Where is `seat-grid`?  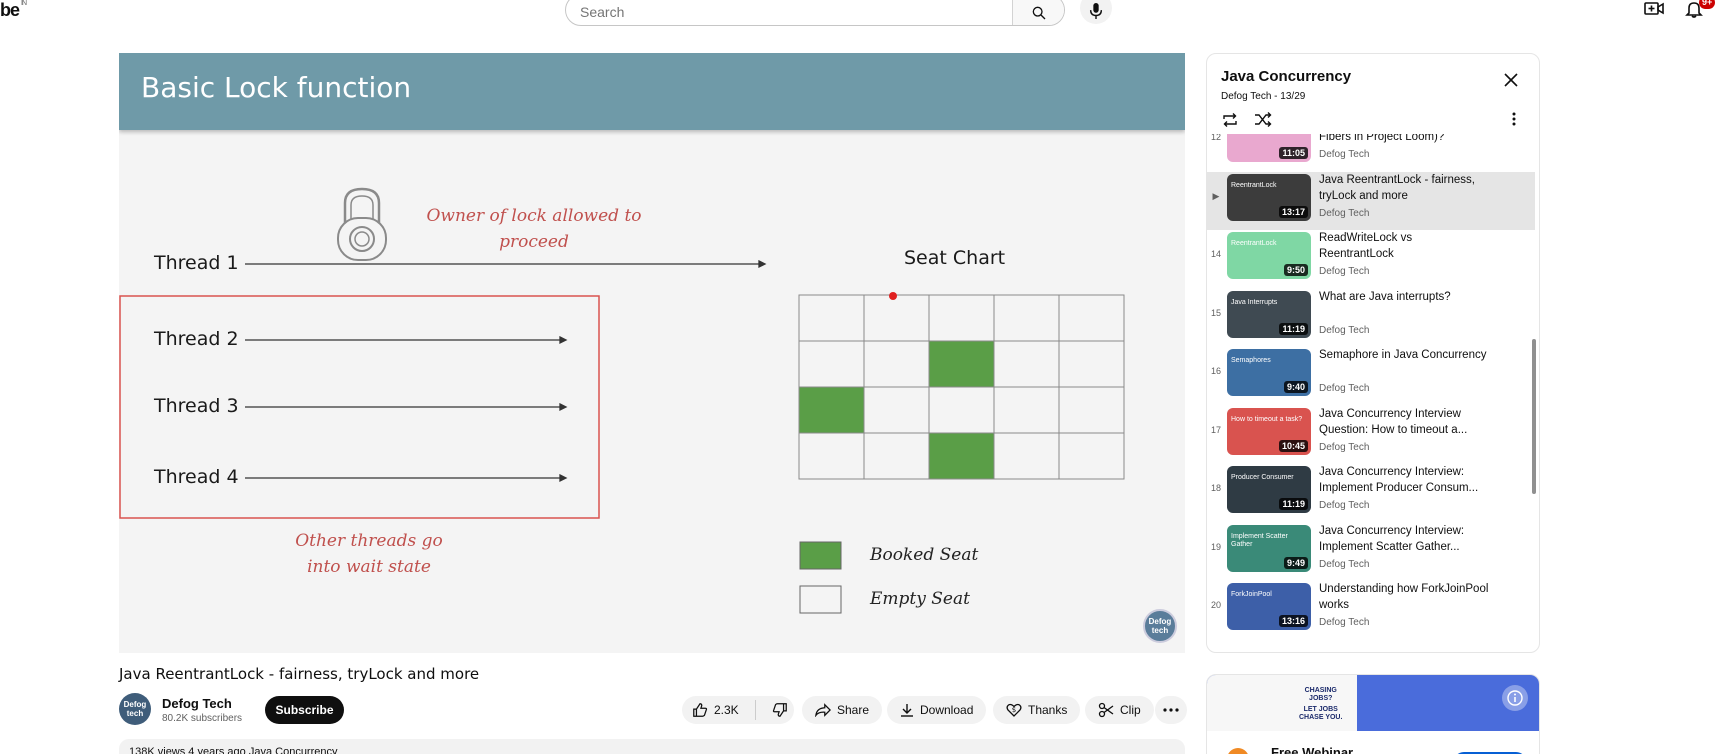
seat-grid is located at coordinates (961, 387).